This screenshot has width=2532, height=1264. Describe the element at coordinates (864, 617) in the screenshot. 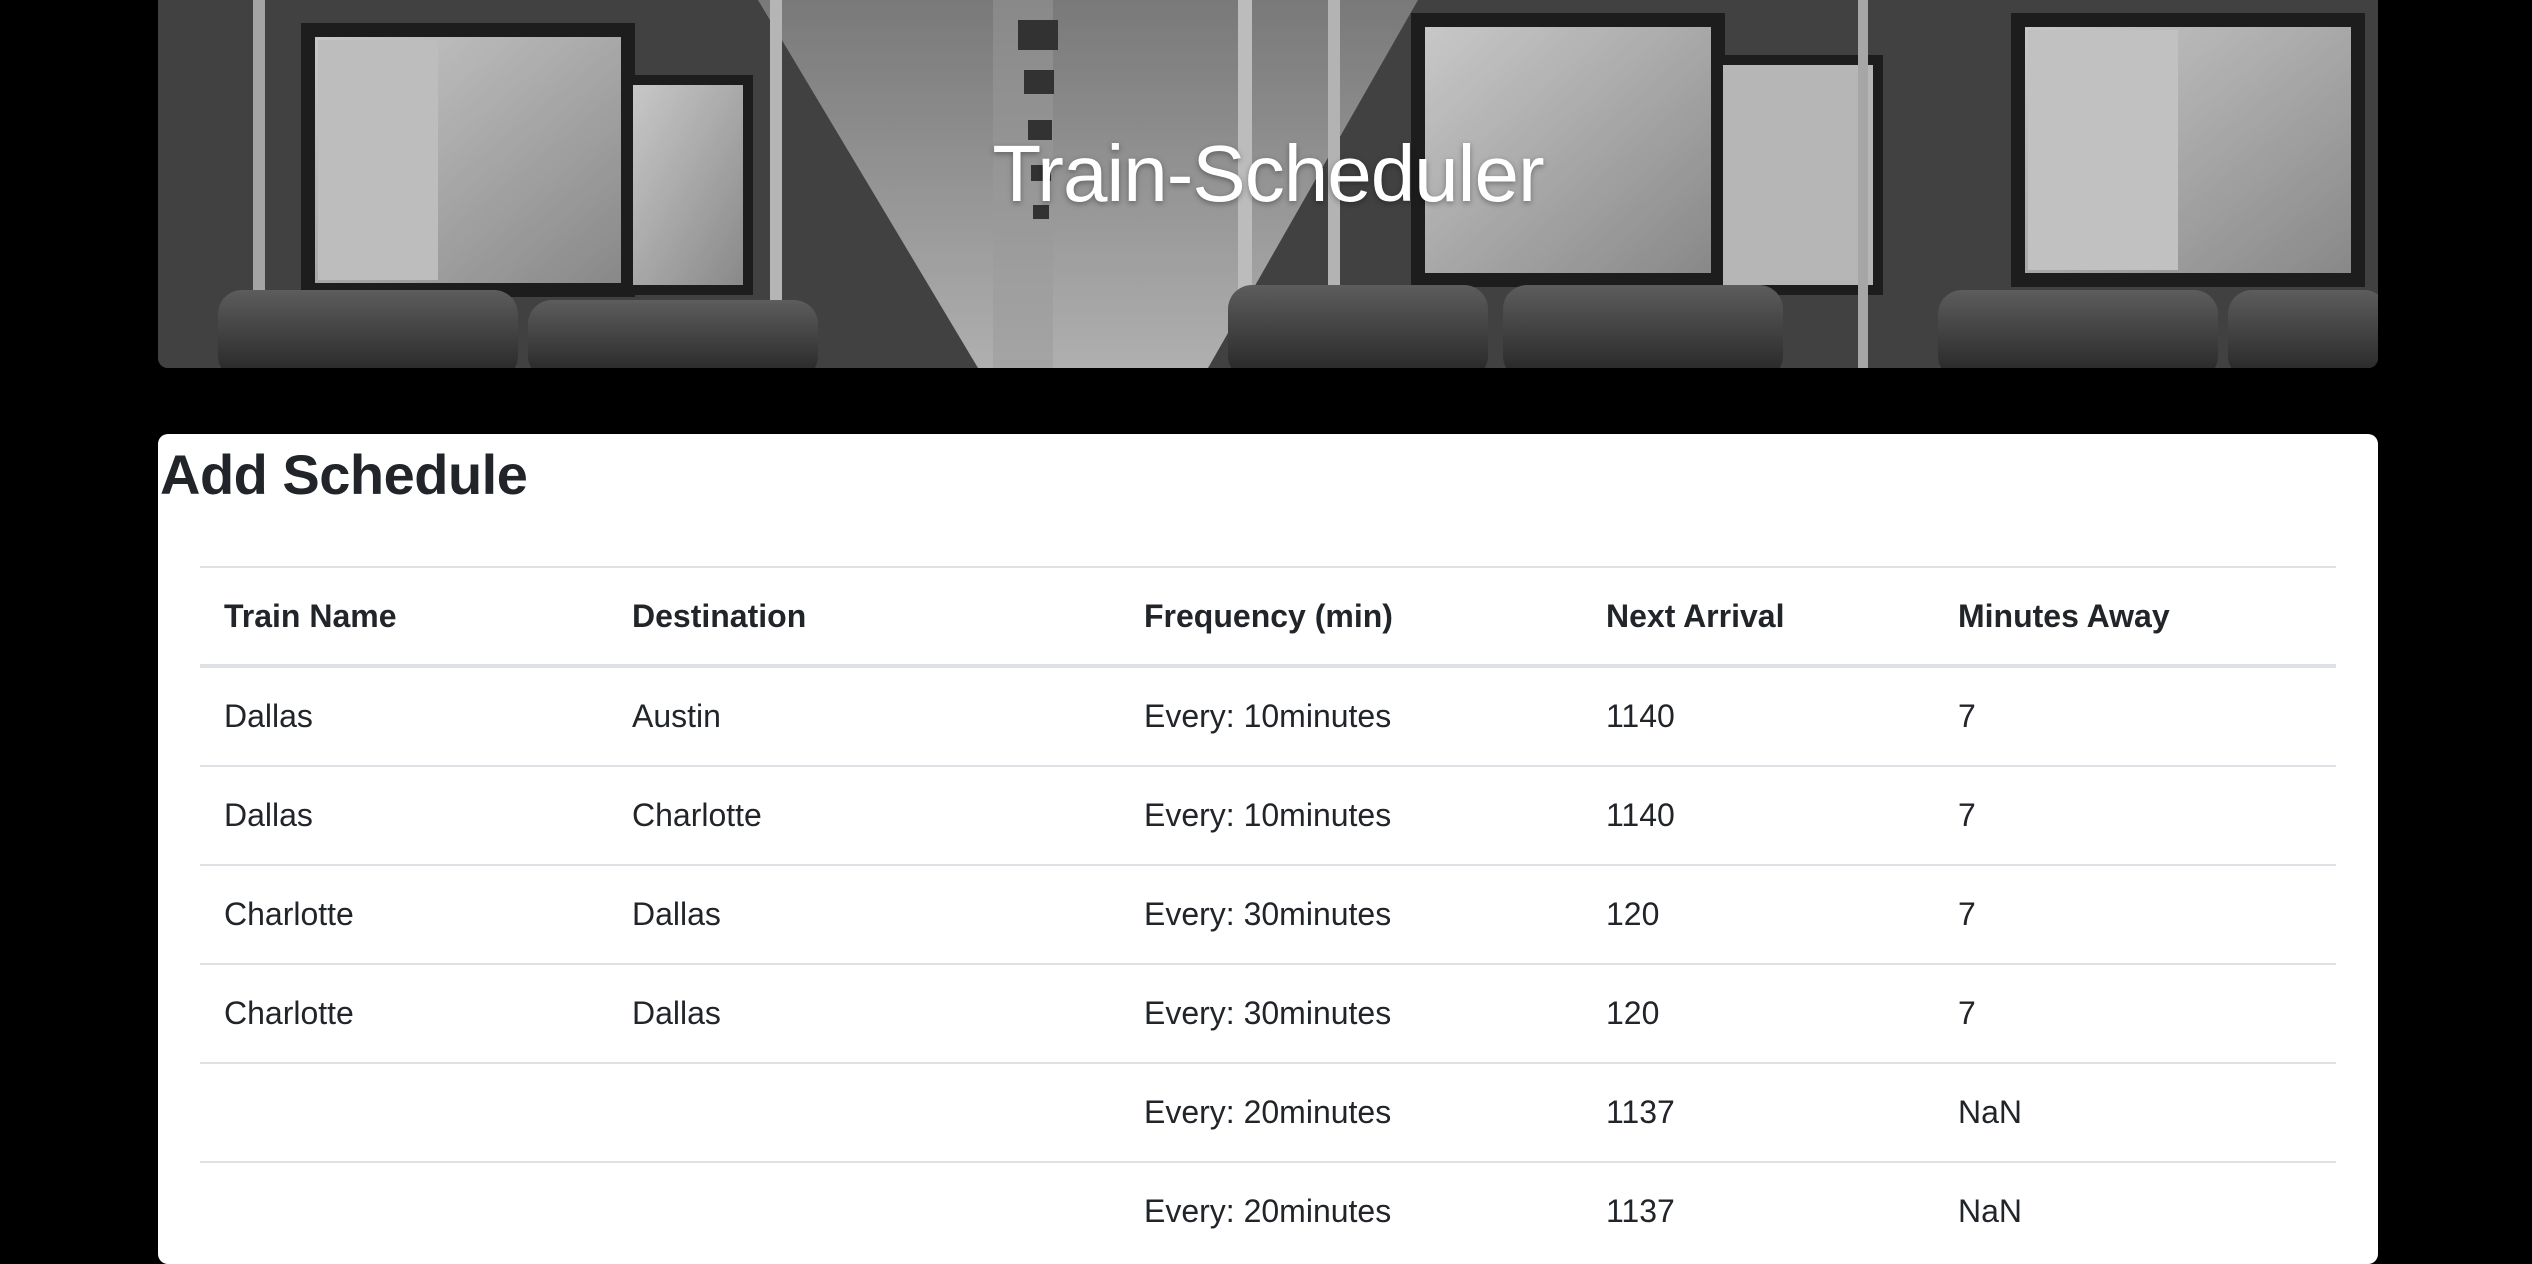

I see `column-header-destination: Destination` at that location.